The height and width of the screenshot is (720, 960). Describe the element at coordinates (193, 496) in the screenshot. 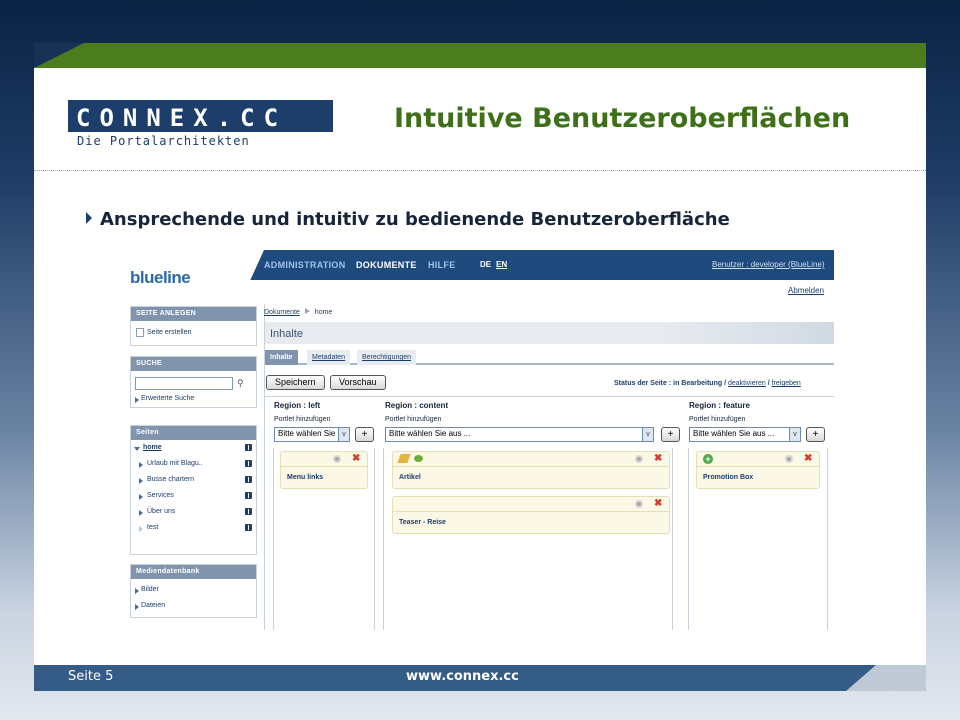

I see `tree-item: Services` at that location.